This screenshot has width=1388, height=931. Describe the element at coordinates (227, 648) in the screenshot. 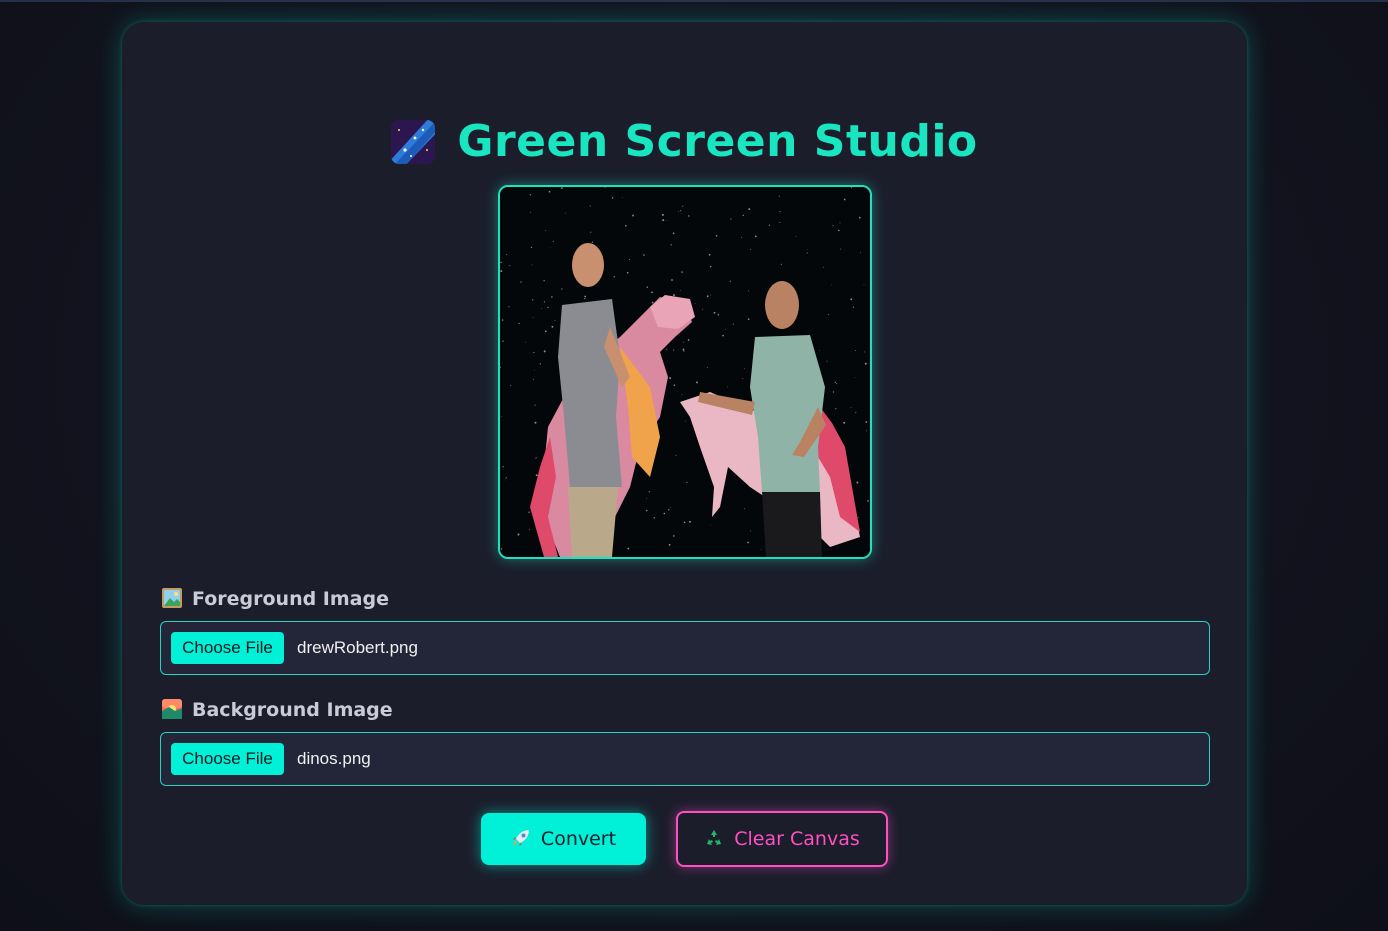

I see `foreground-choose-file-button: Choose File` at that location.